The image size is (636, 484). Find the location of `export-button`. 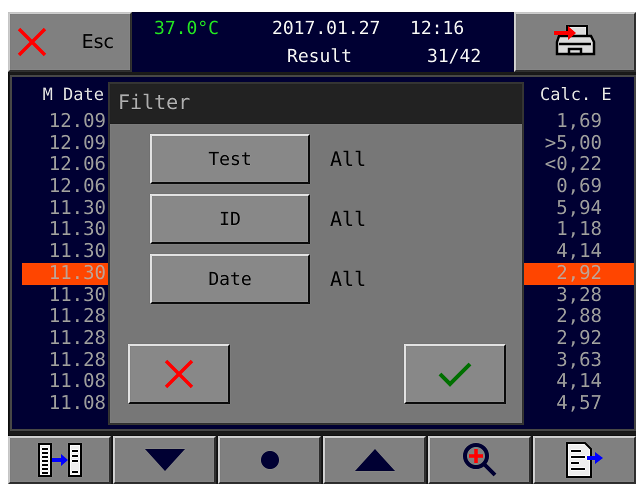

export-button is located at coordinates (584, 460).